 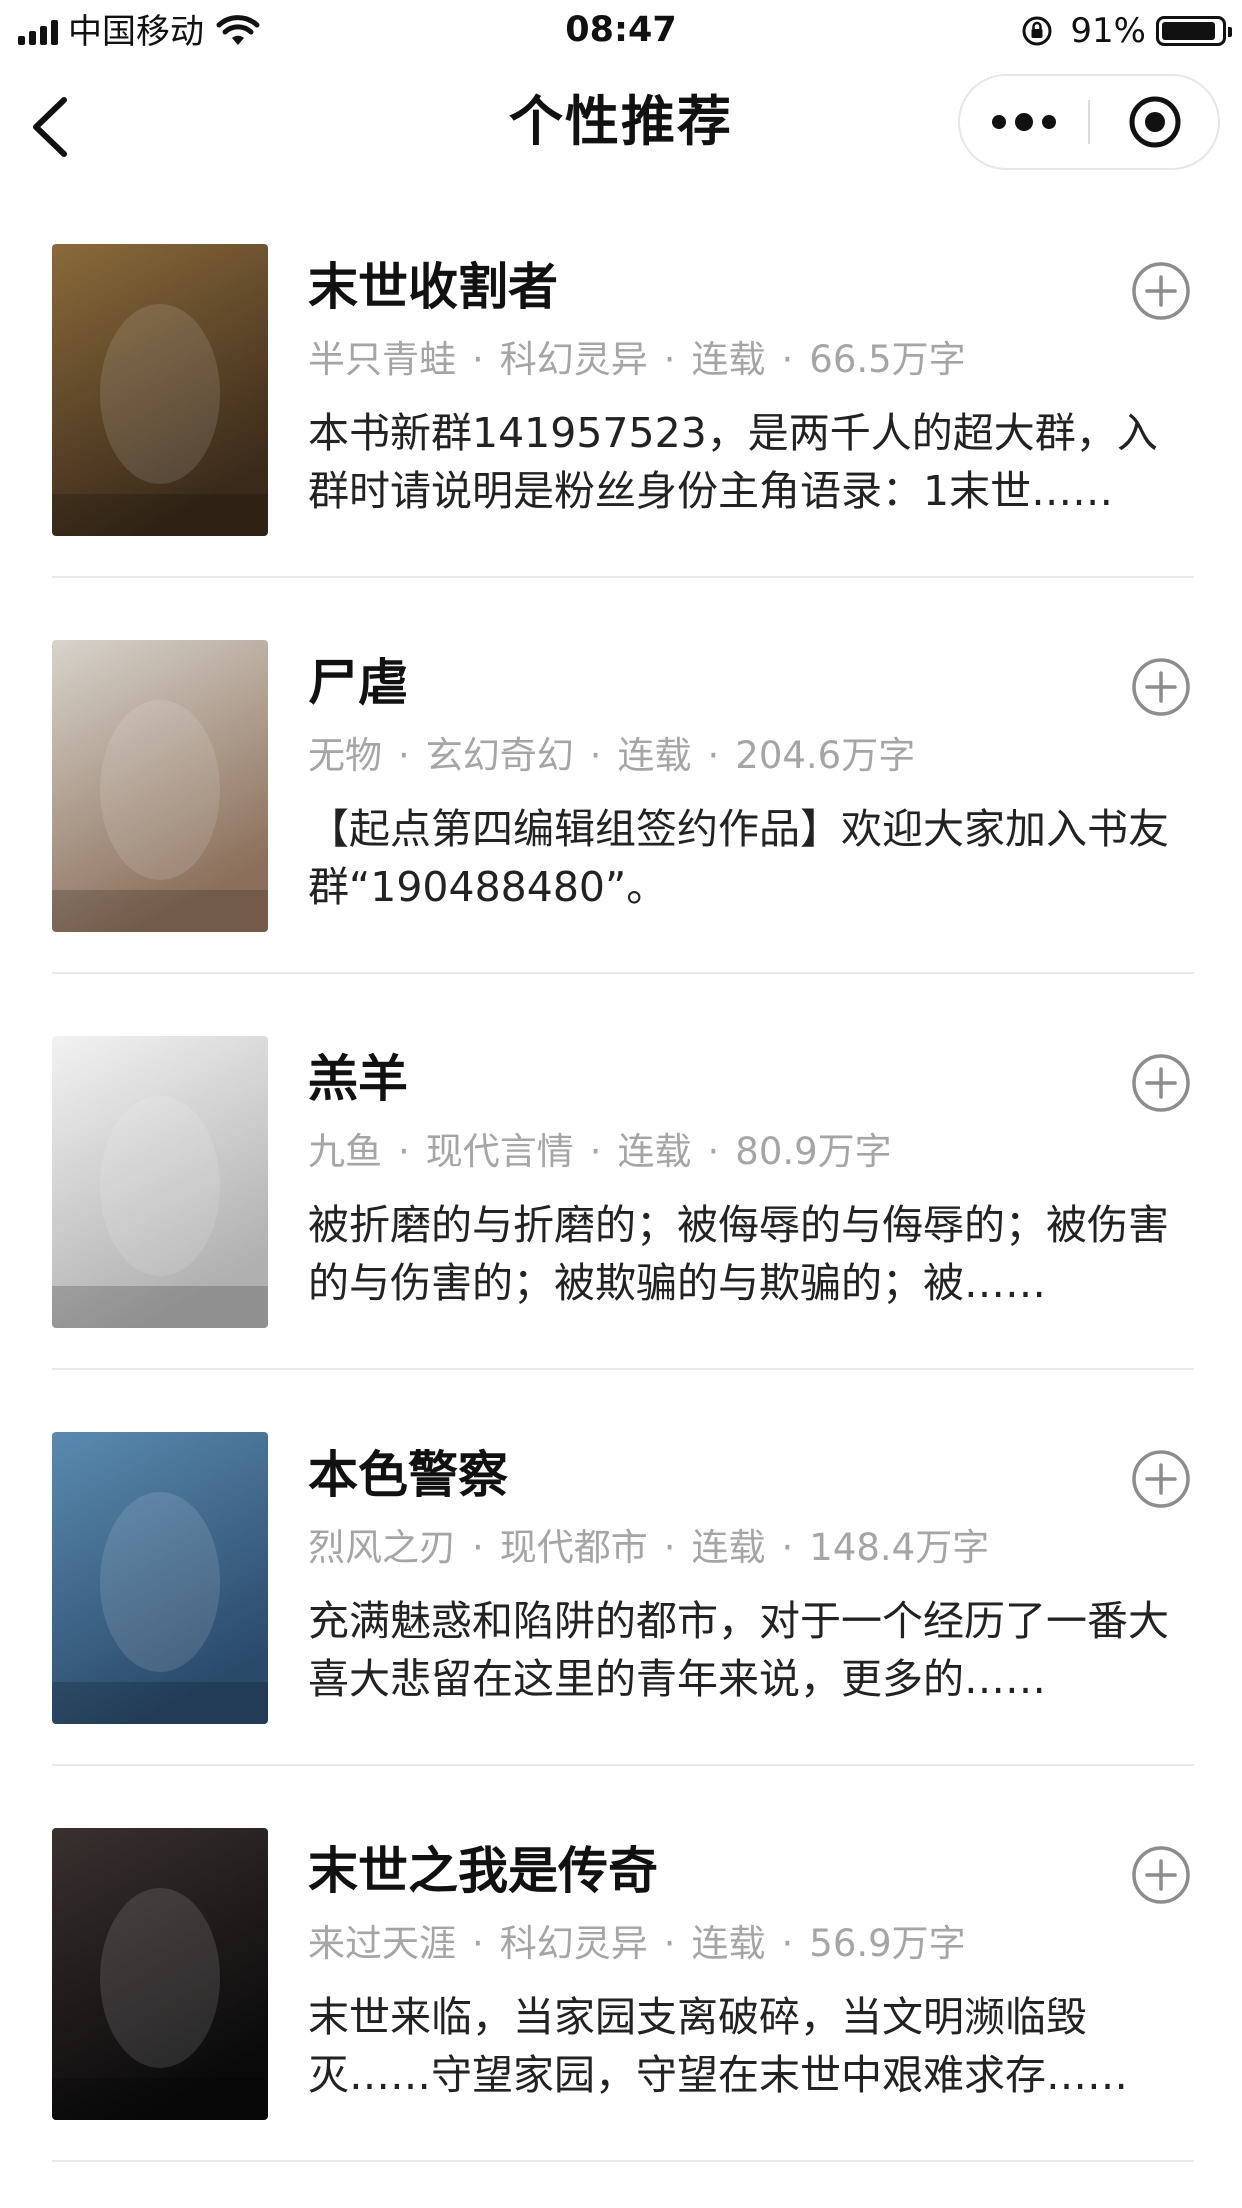 What do you see at coordinates (1037, 31) in the screenshot?
I see `rotation-lock-icon` at bounding box center [1037, 31].